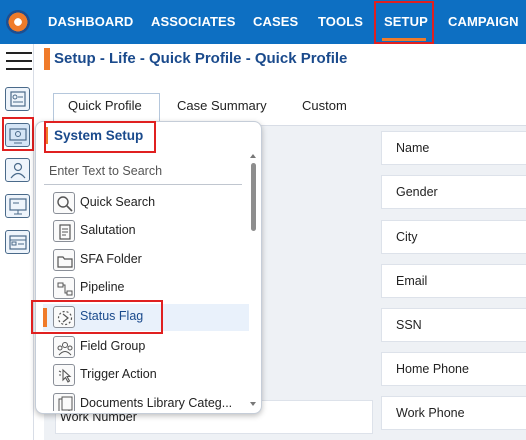  Describe the element at coordinates (253, 404) in the screenshot. I see `scroll-down-arrow-icon` at that location.